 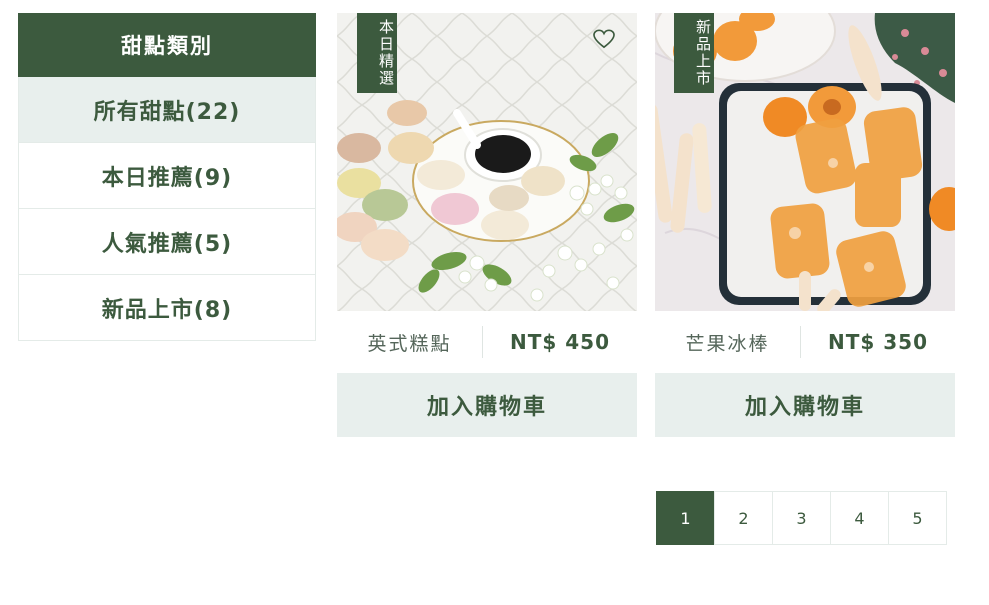 What do you see at coordinates (805, 162) in the screenshot?
I see `product-image: 新品上市` at bounding box center [805, 162].